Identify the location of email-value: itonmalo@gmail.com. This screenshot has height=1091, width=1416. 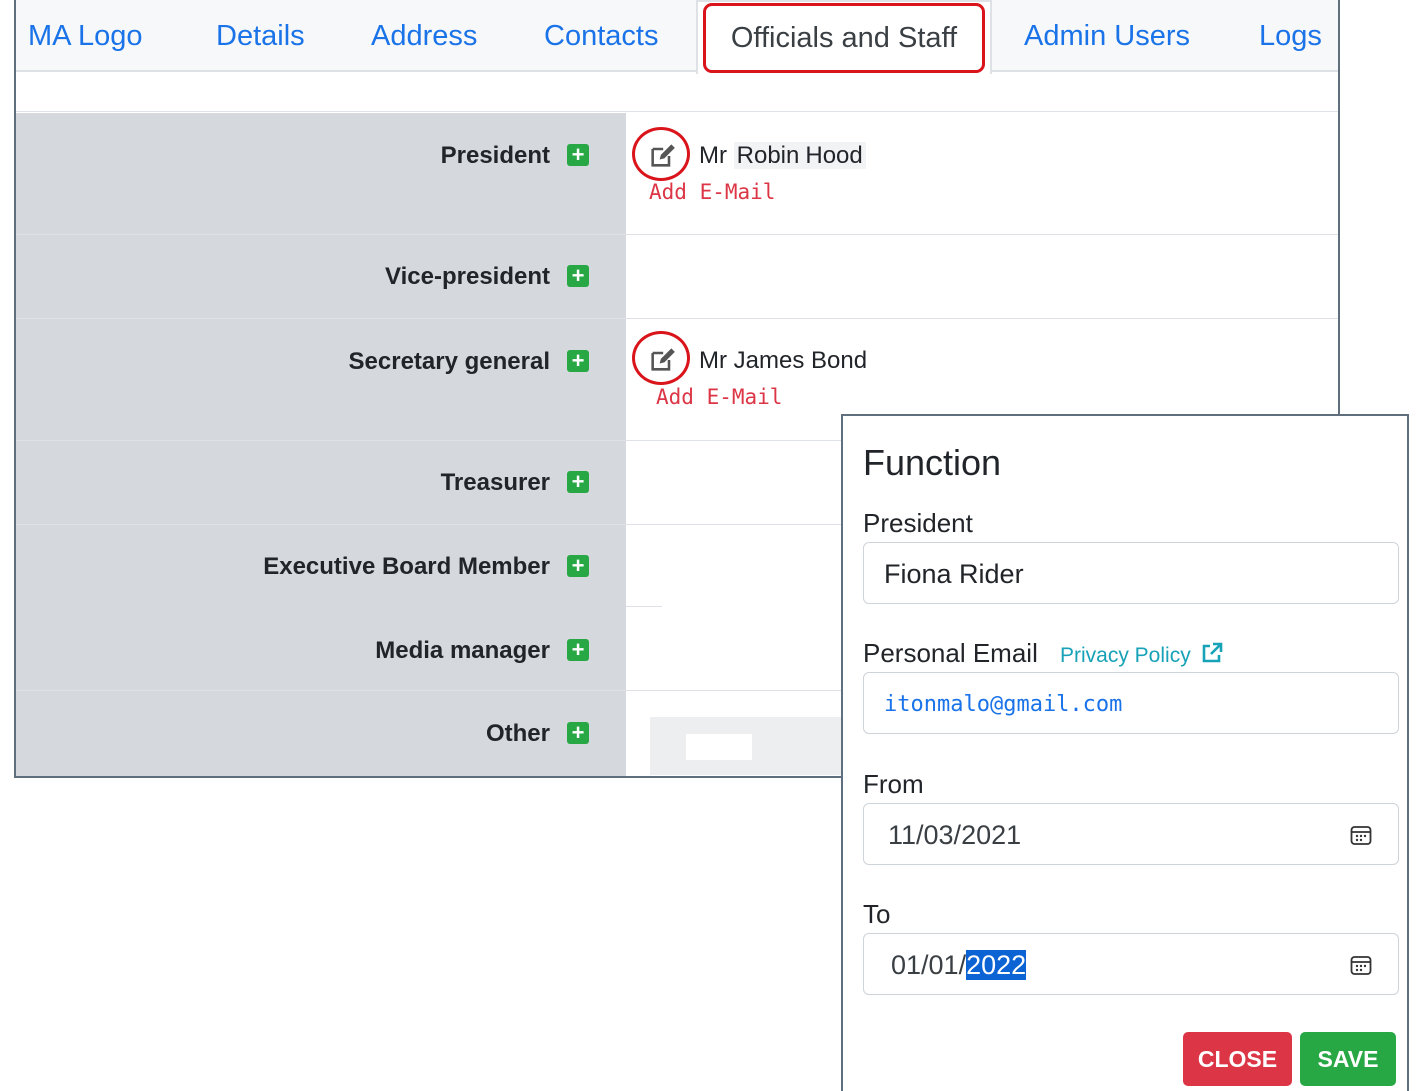
(1003, 704).